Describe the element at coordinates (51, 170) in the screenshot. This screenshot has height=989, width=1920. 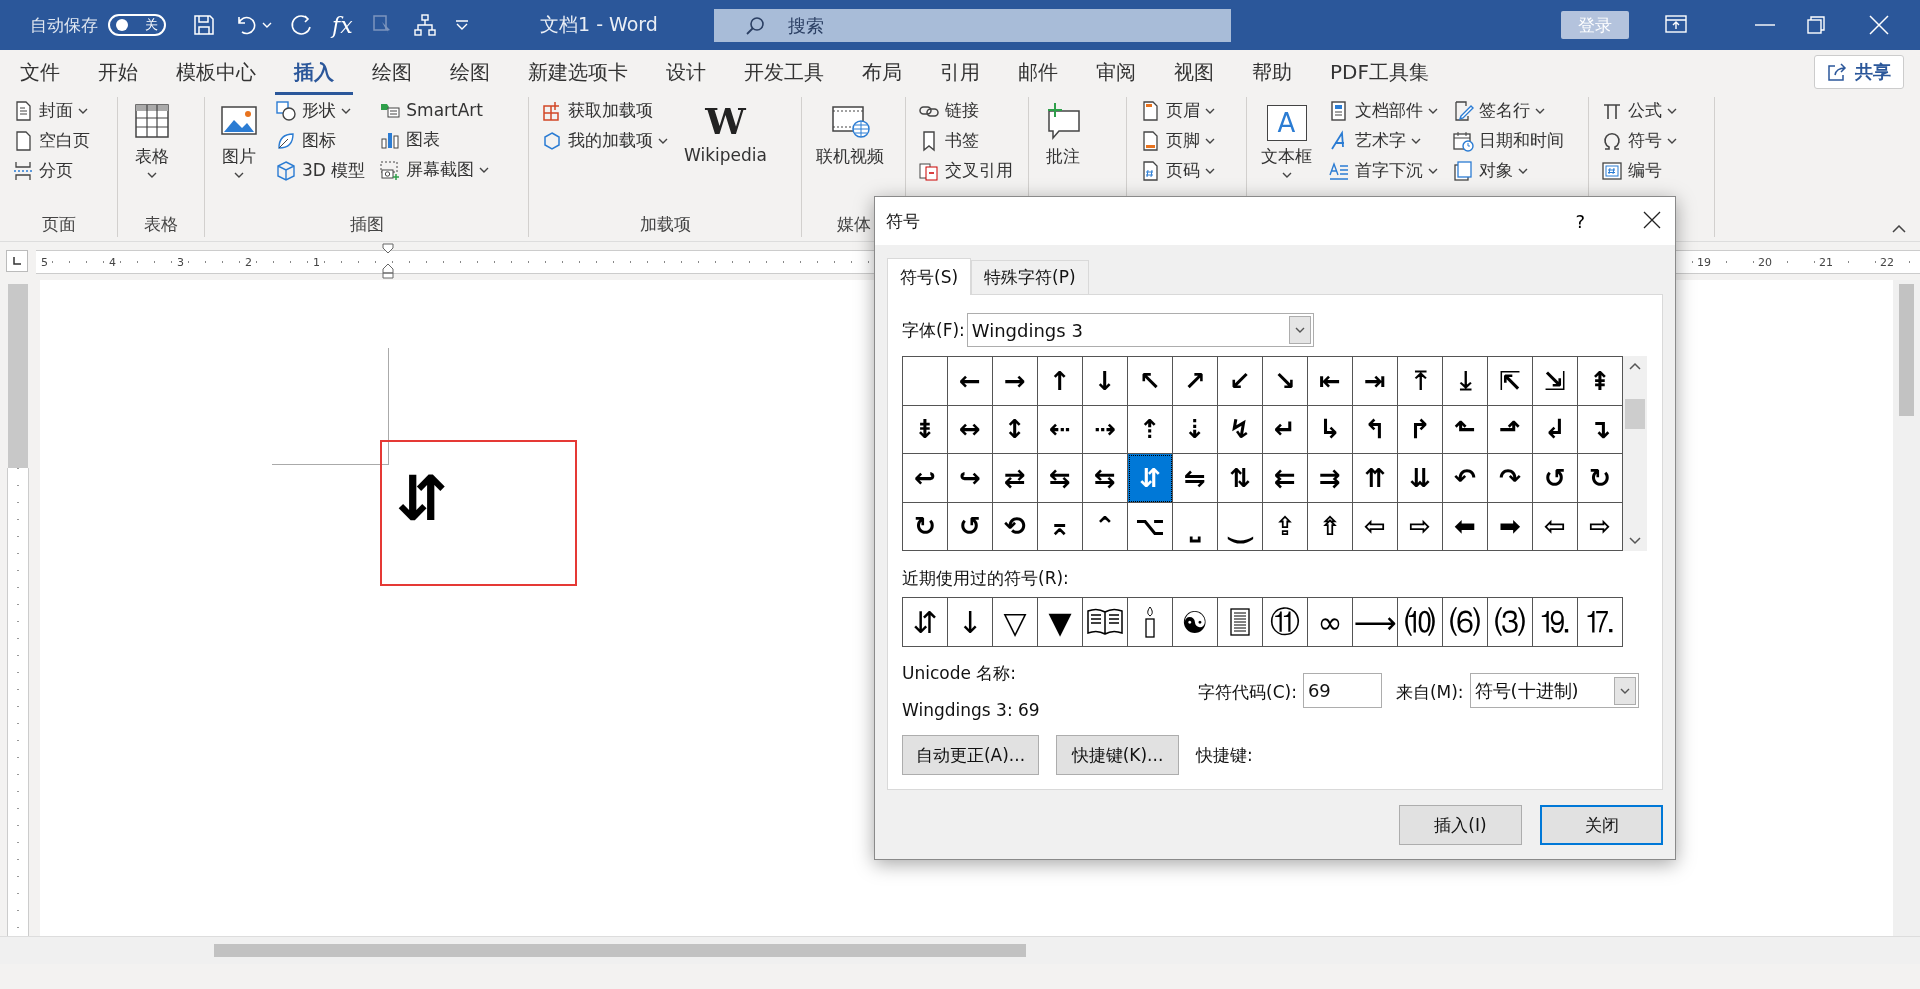
I see `ribbon-button: 分页` at that location.